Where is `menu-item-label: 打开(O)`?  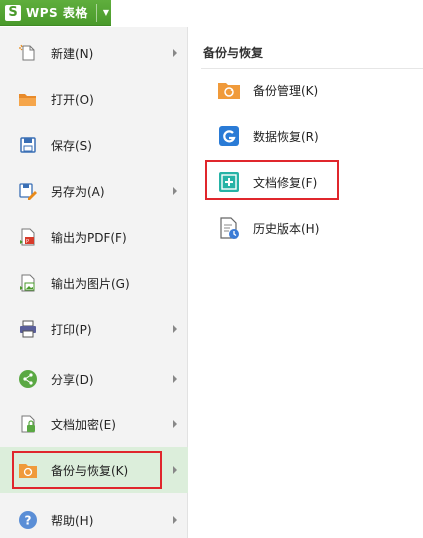
menu-item-label: 打开(O) is located at coordinates (72, 99).